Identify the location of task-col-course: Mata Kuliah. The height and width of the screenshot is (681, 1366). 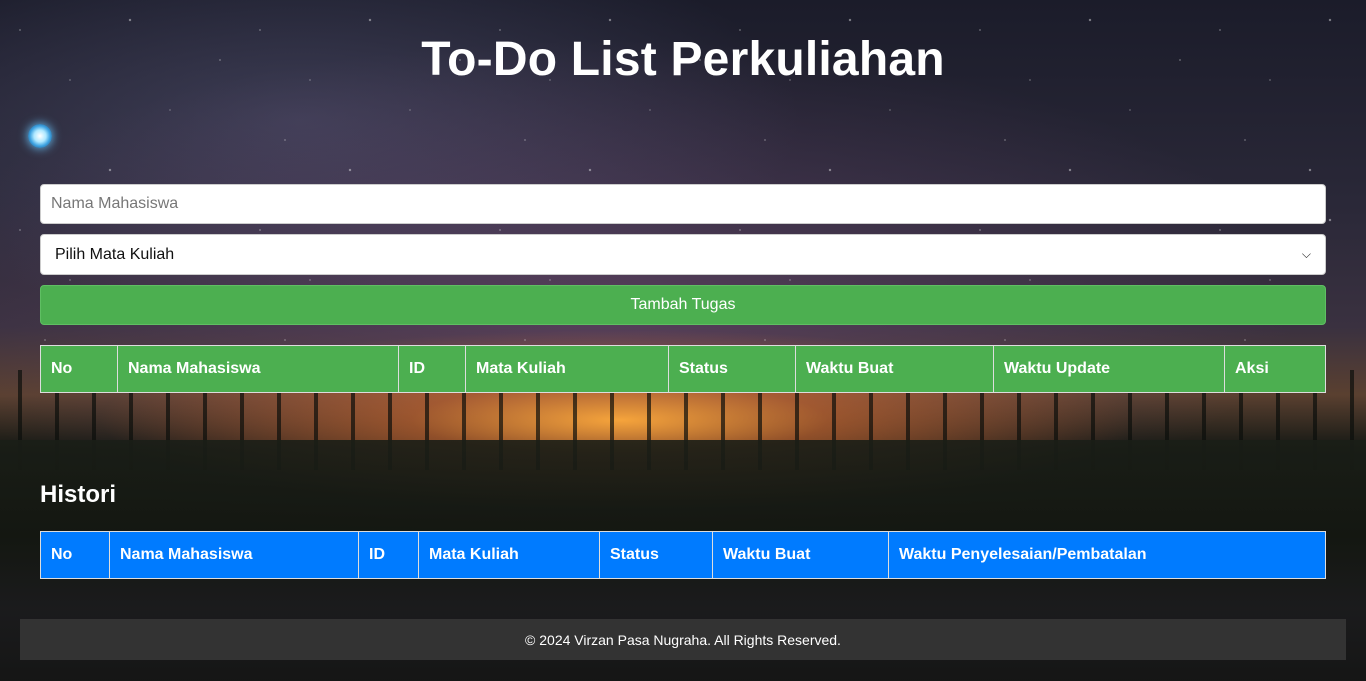
(567, 369).